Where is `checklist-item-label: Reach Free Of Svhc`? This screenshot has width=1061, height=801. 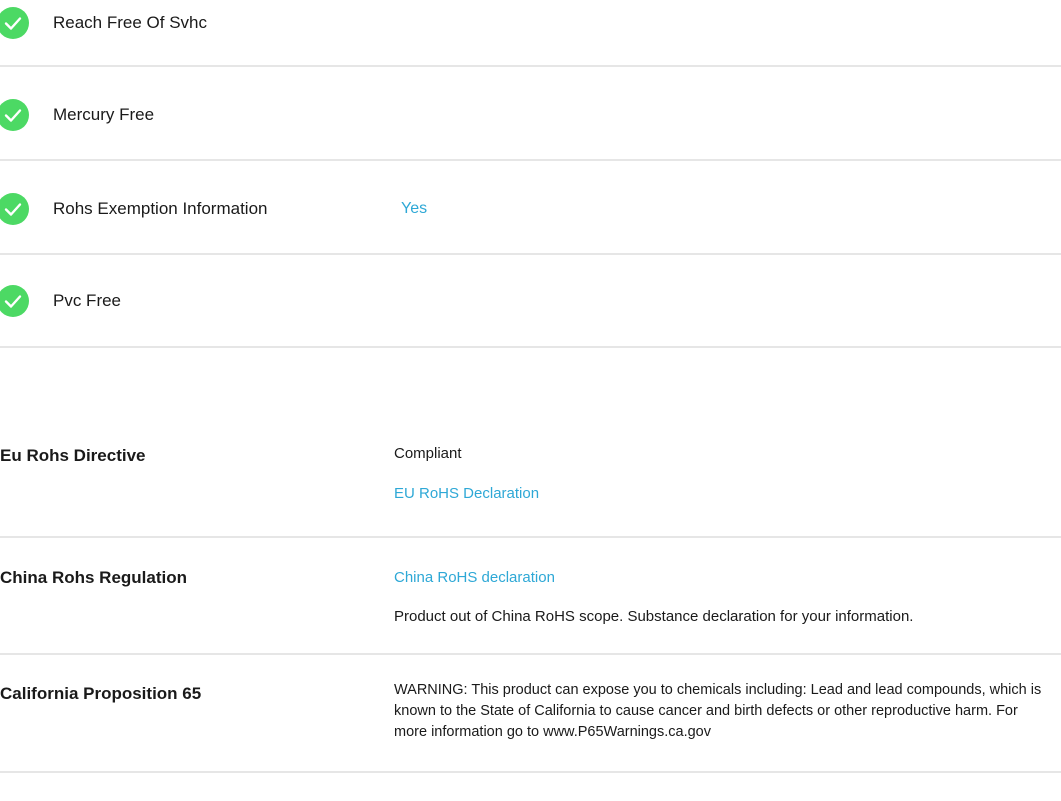
checklist-item-label: Reach Free Of Svhc is located at coordinates (130, 22).